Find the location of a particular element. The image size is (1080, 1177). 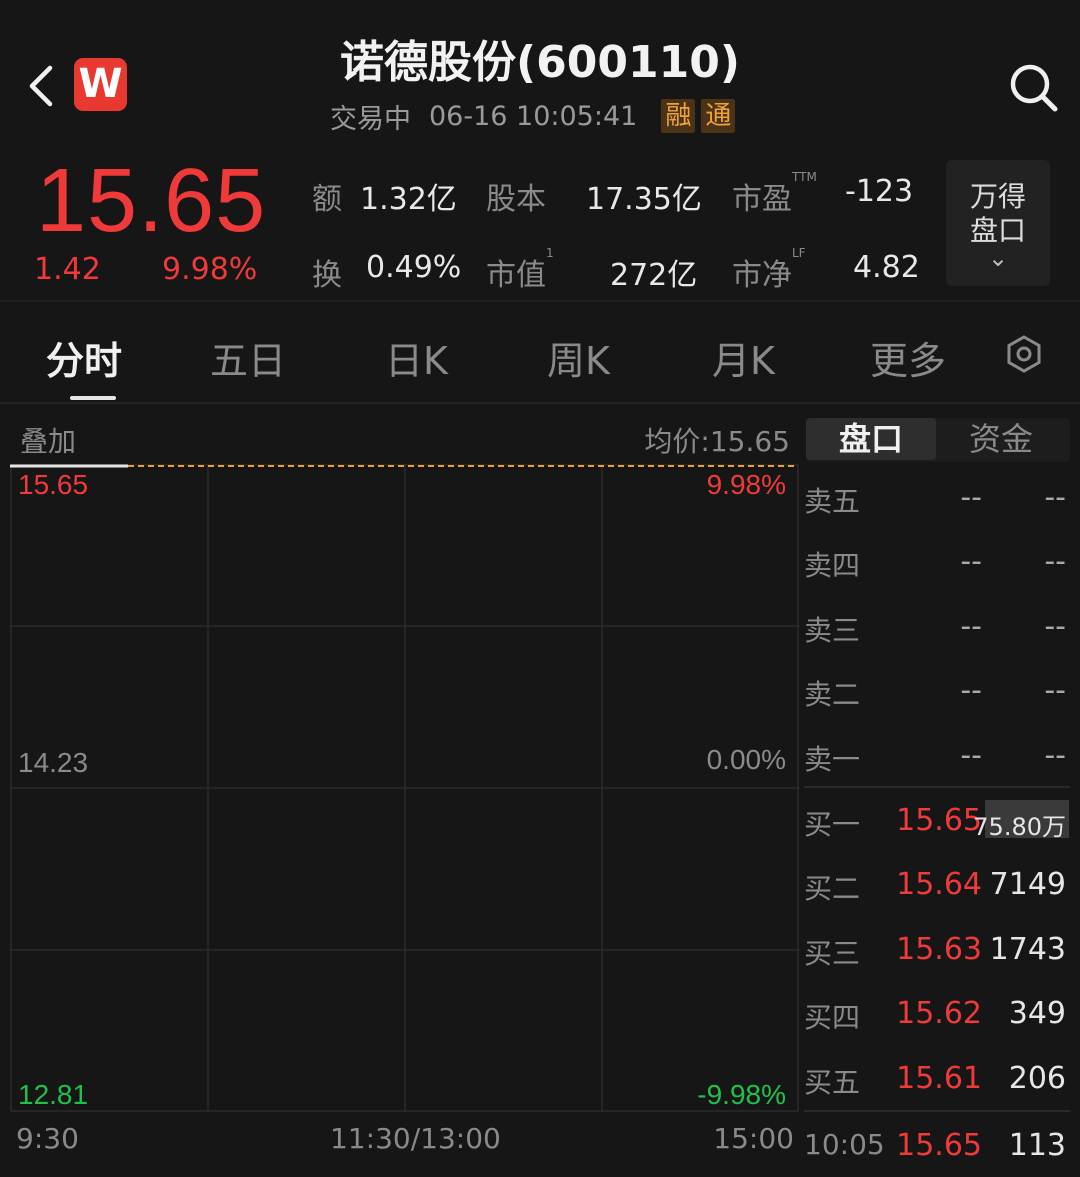

ask-row: 卖二 -- -- is located at coordinates (935, 692).